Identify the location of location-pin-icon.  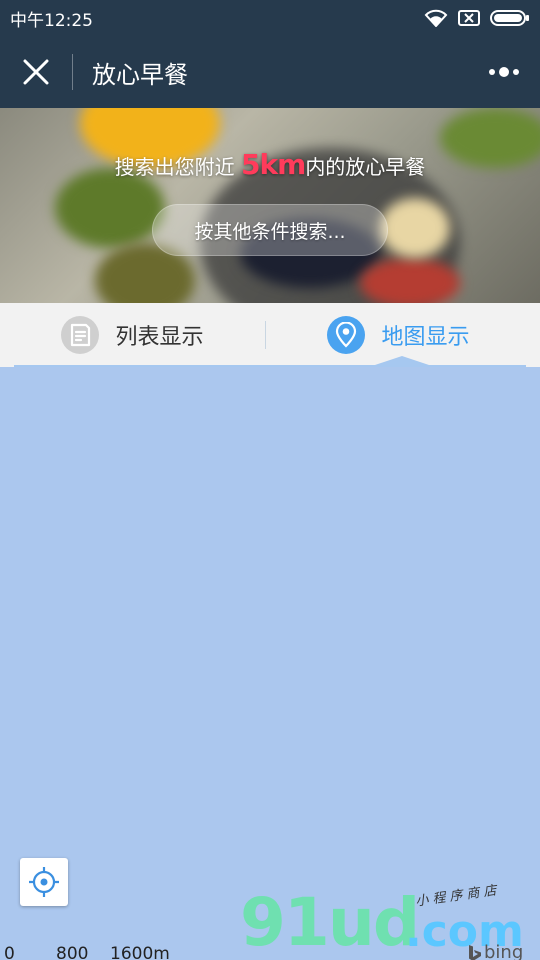
(346, 335).